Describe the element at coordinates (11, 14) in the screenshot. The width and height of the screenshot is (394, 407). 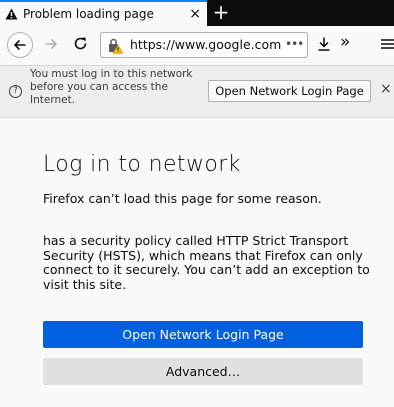
I see `warning-icon` at that location.